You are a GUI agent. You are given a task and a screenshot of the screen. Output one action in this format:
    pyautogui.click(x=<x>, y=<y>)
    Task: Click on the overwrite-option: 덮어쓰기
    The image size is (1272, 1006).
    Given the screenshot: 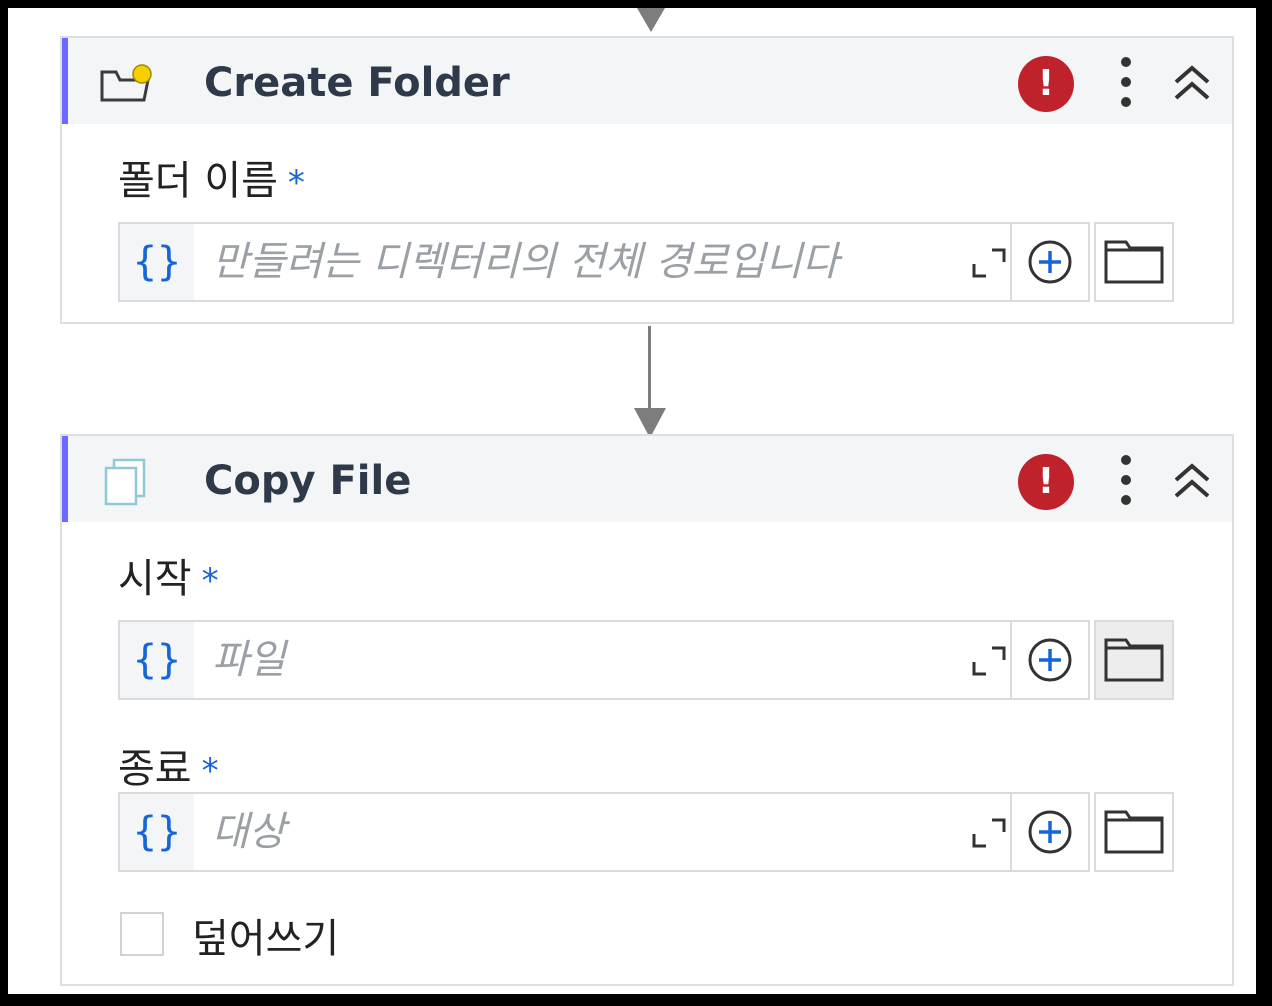 What is the action you would take?
    pyautogui.click(x=362, y=937)
    